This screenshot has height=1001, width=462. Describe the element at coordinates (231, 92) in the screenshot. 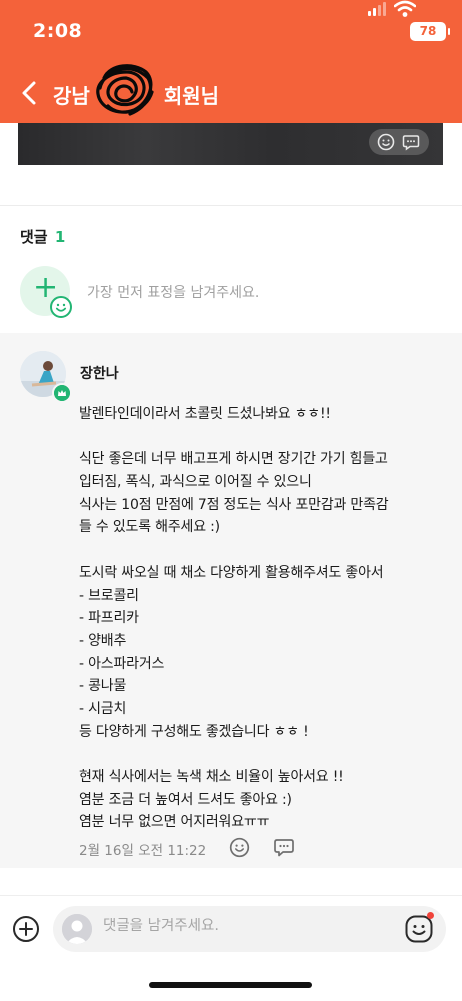

I see `nav-bar: 강남 회원님` at that location.